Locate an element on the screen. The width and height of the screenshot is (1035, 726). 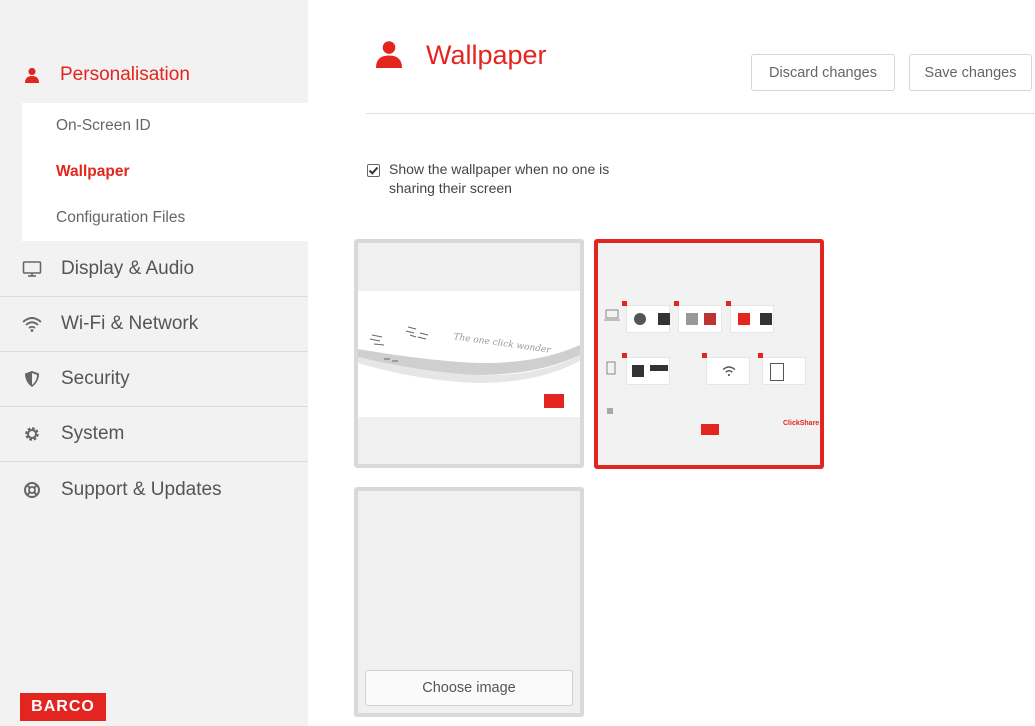
gear-icon is located at coordinates (32, 434).